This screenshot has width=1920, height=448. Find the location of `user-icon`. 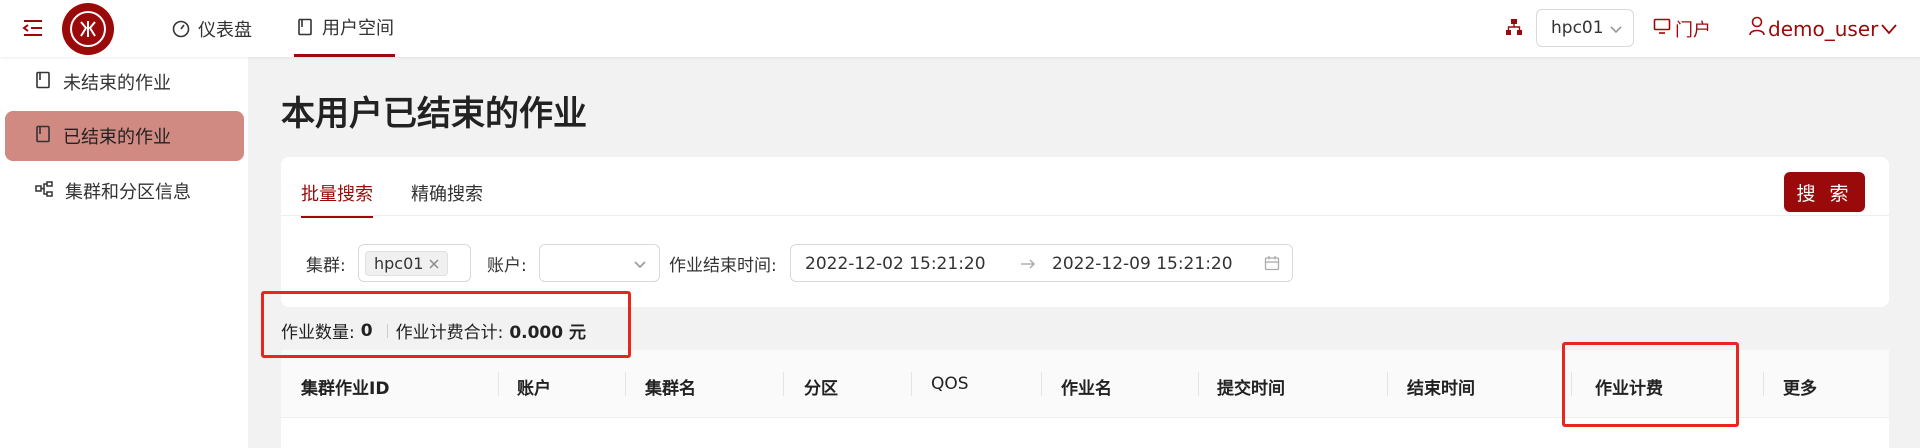

user-icon is located at coordinates (1757, 28).